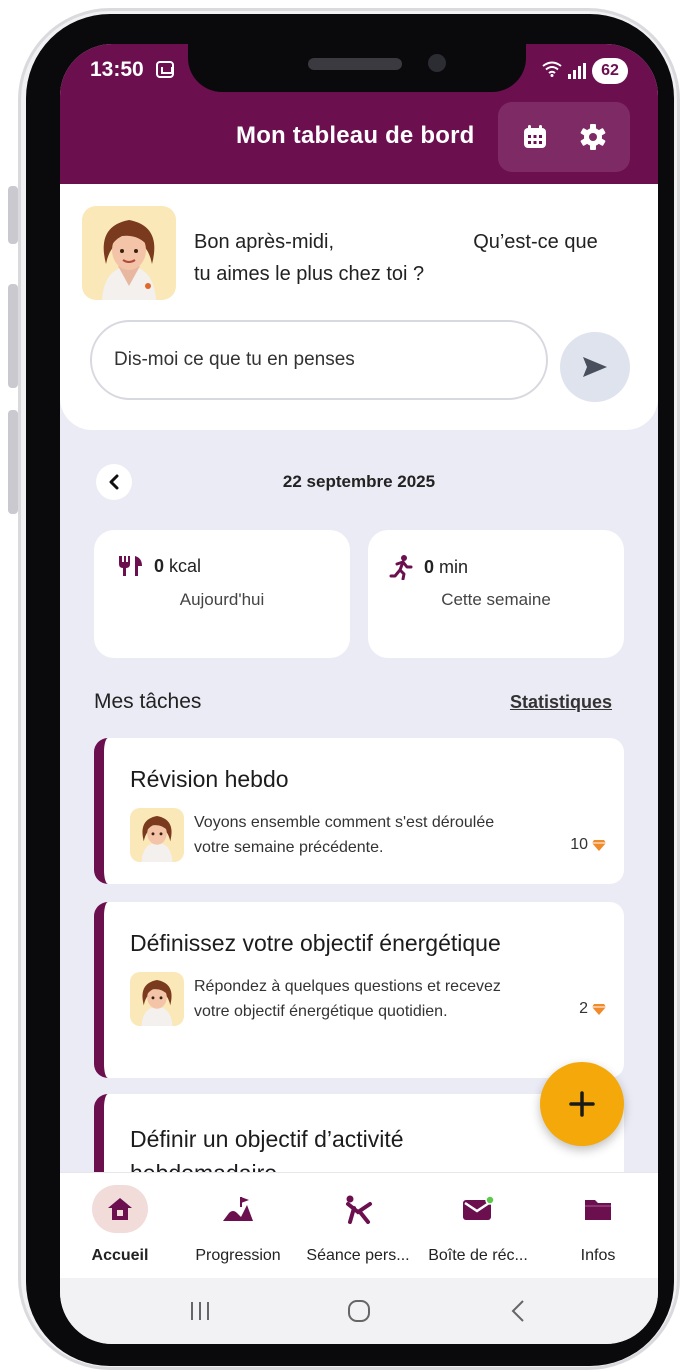 This screenshot has width=688, height=1372. What do you see at coordinates (209, 779) in the screenshot?
I see `task-title: Révision hebdo` at bounding box center [209, 779].